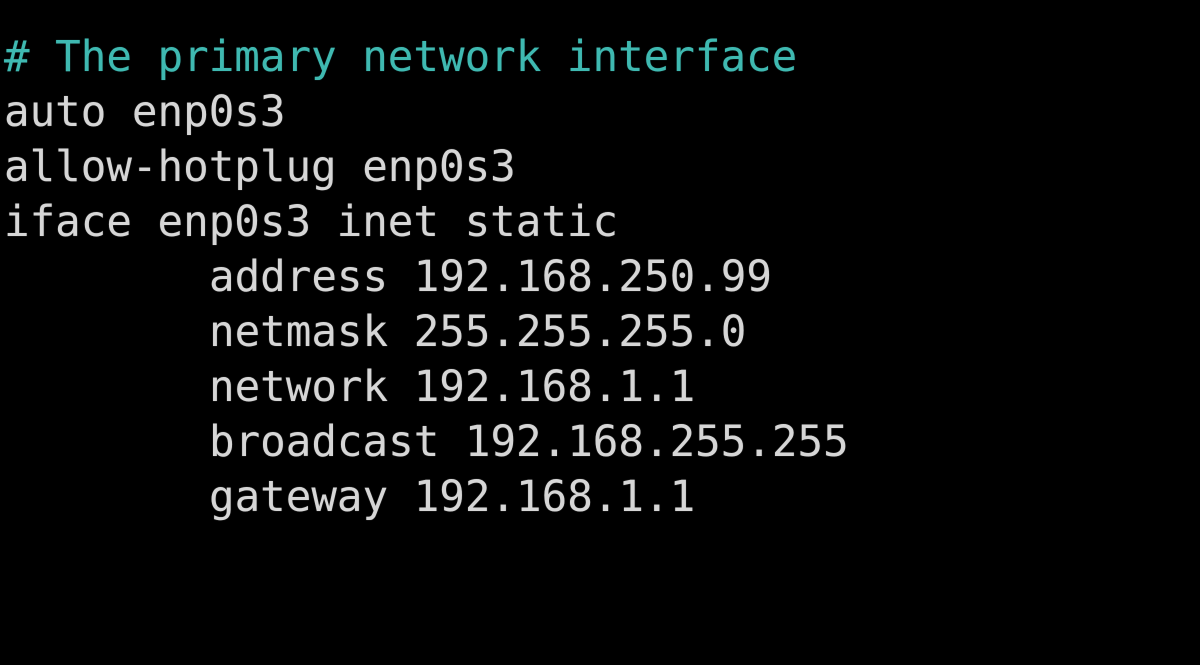 The width and height of the screenshot is (1200, 665). Describe the element at coordinates (478, 332) in the screenshot. I see `netmask-option-line: netmask 255.255.255.0` at that location.